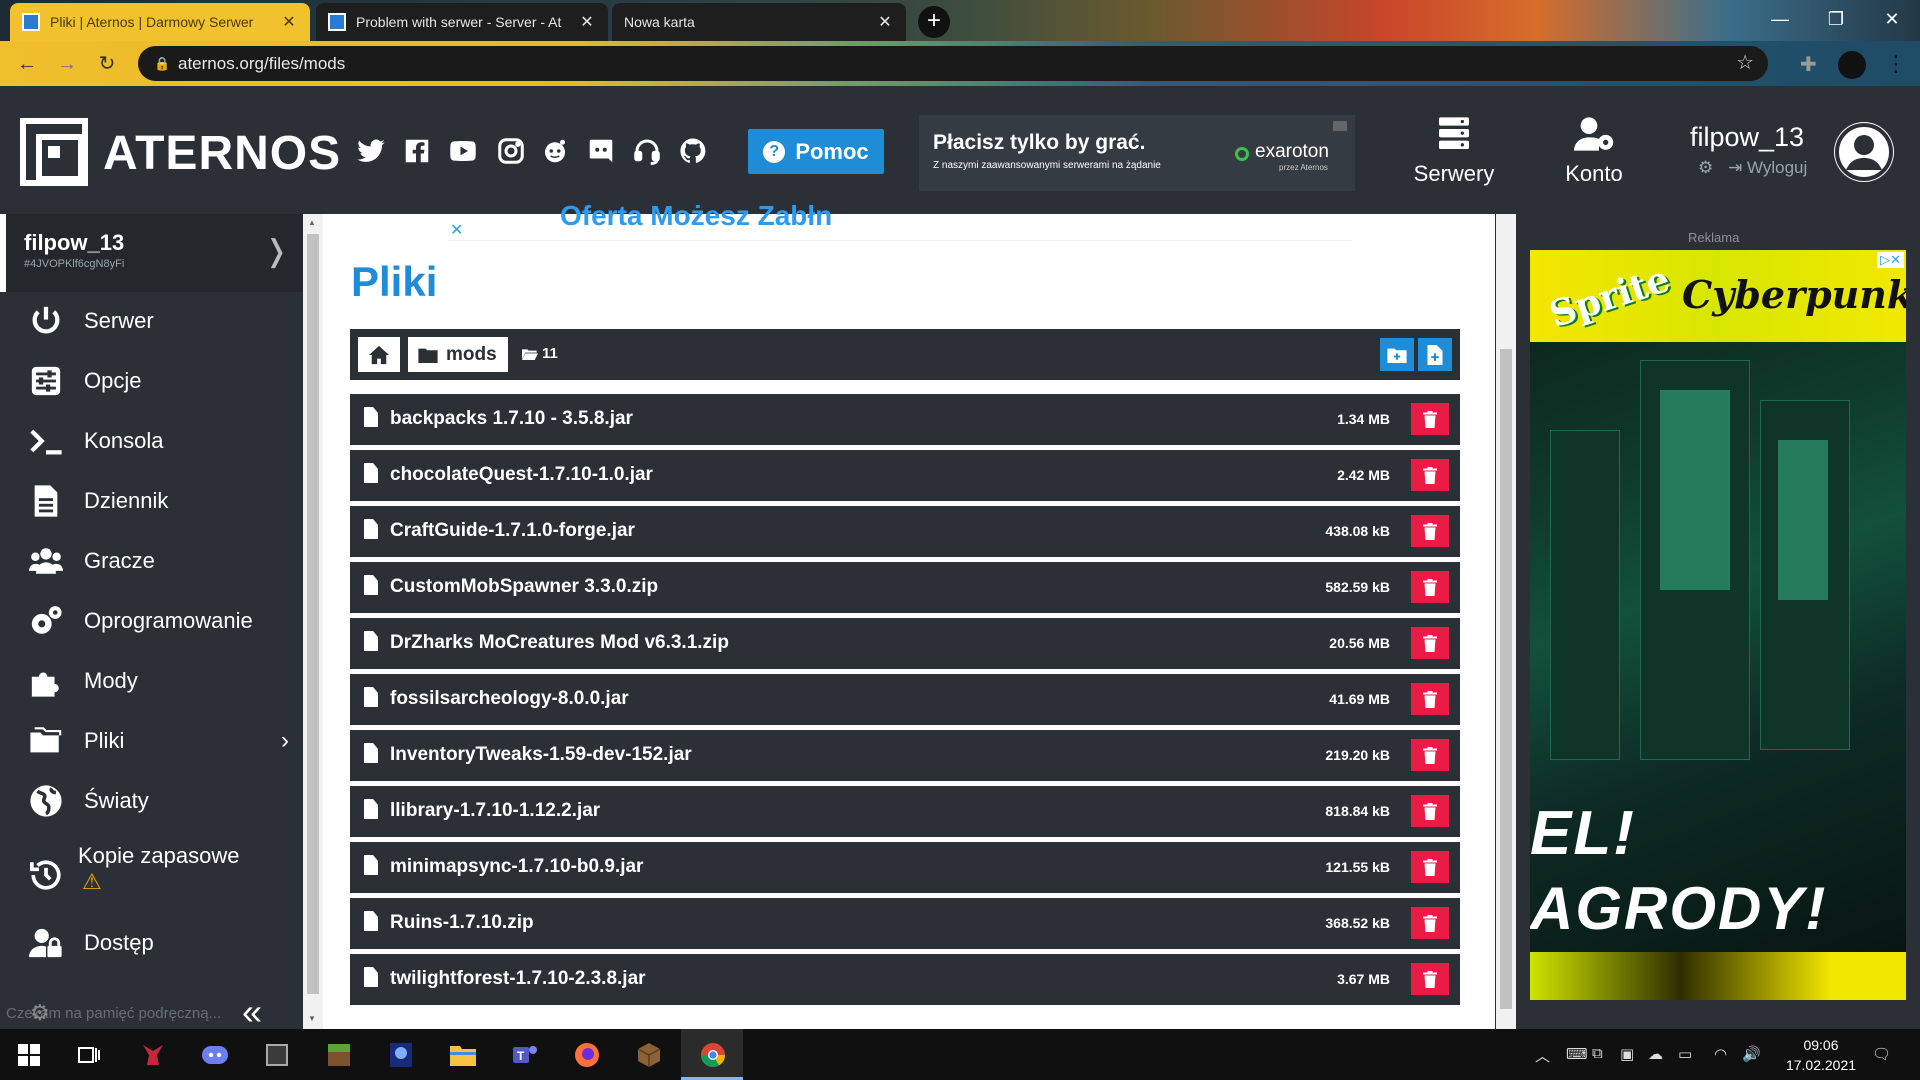 This screenshot has height=1080, width=1920. I want to click on collapse-sidebar-icon: «, so click(252, 1012).